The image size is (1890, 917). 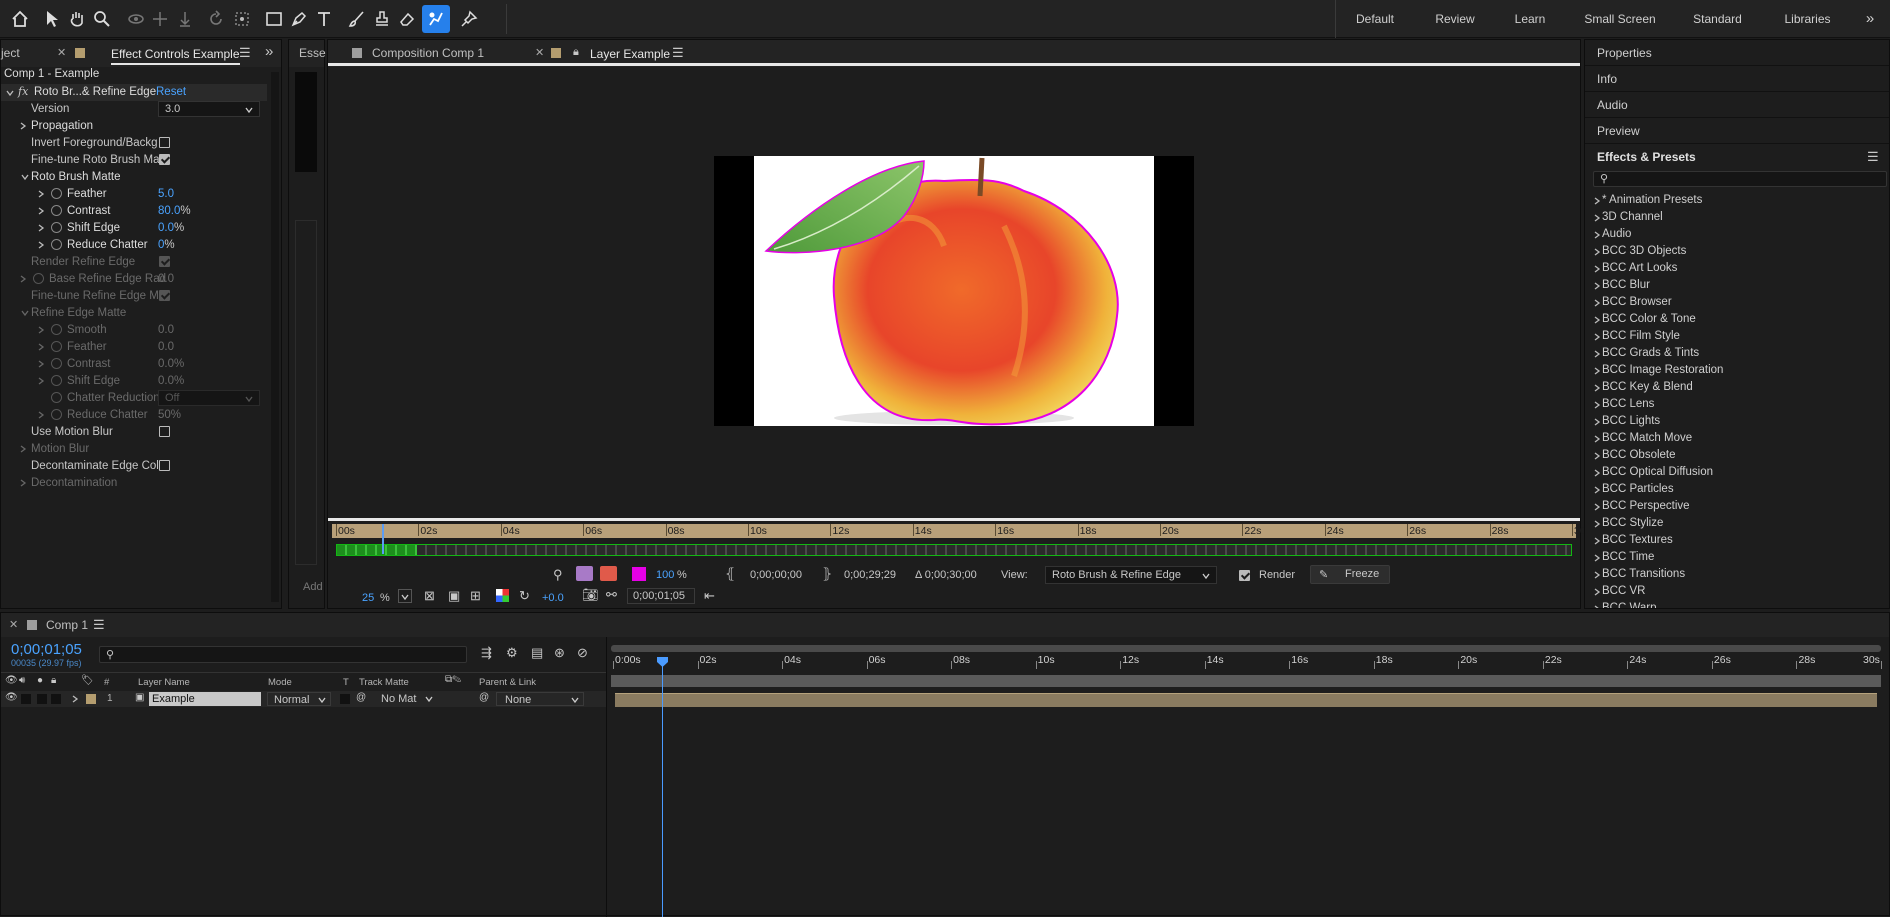 What do you see at coordinates (1870, 19) in the screenshot?
I see `workspace-overflow-icon: »` at bounding box center [1870, 19].